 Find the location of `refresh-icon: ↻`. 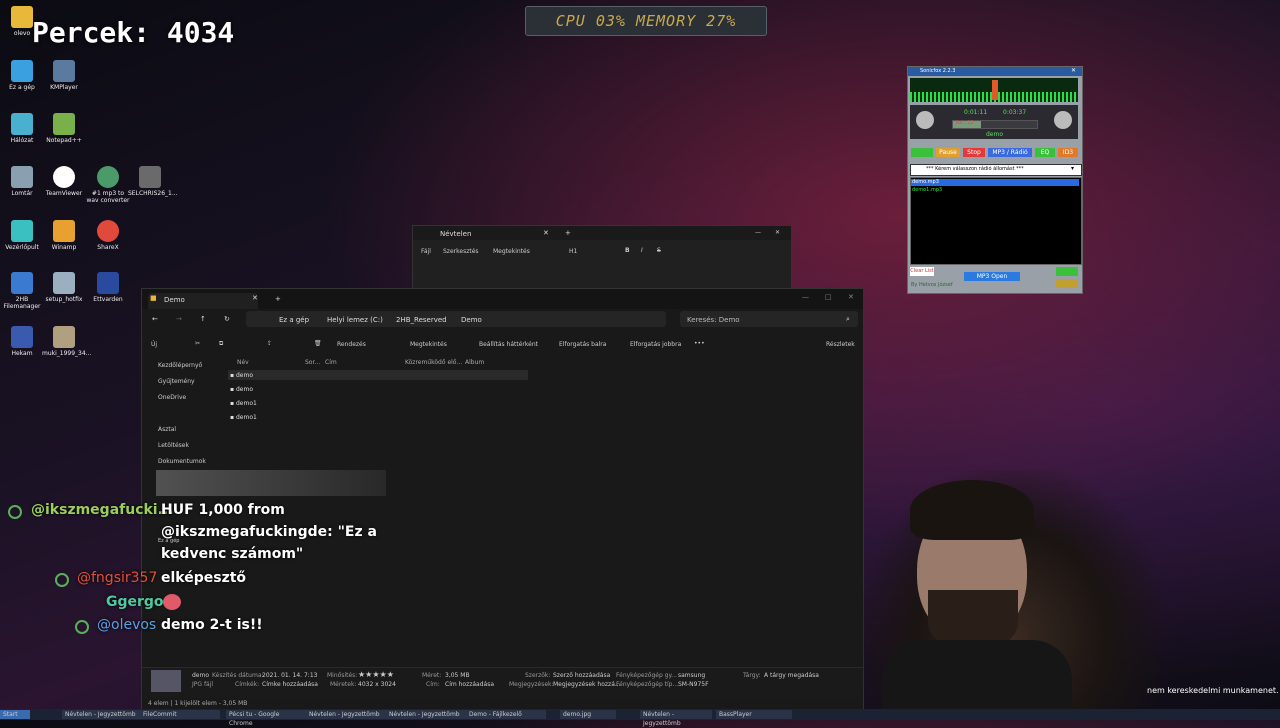

refresh-icon: ↻ is located at coordinates (227, 319).